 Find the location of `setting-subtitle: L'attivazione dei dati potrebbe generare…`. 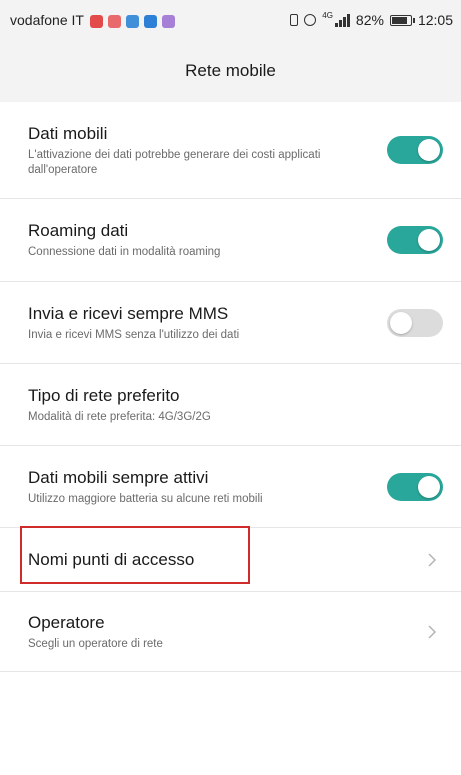

setting-subtitle: L'attivazione dei dati potrebbe generare… is located at coordinates (174, 162).